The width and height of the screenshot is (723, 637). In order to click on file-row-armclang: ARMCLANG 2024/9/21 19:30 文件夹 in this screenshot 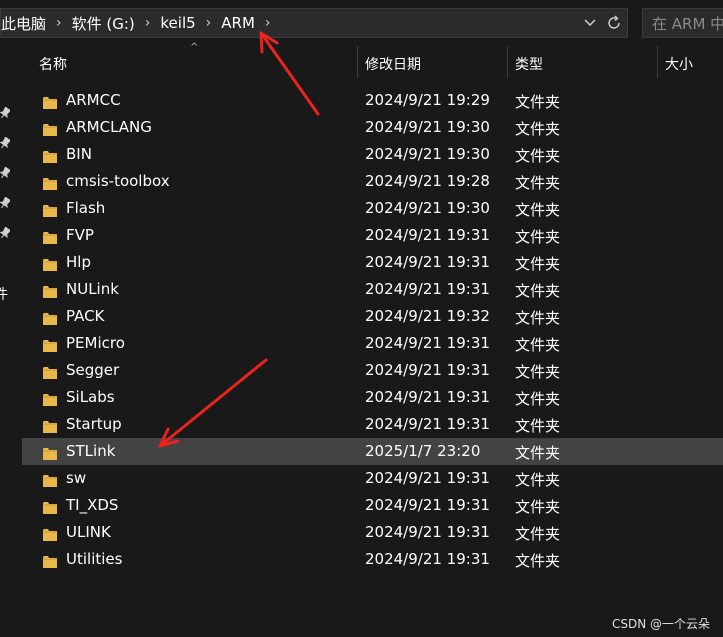, I will do `click(372, 127)`.